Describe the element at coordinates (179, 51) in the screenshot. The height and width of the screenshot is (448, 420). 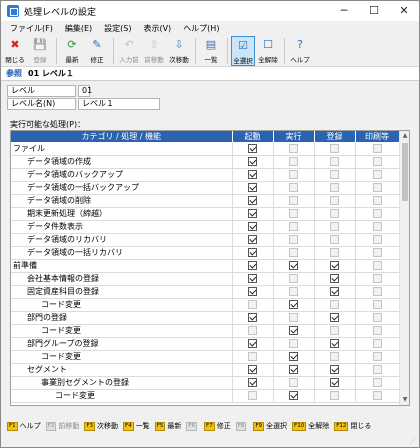
I see `toolbar-button-arrow-down: ⇩ 次移動` at that location.